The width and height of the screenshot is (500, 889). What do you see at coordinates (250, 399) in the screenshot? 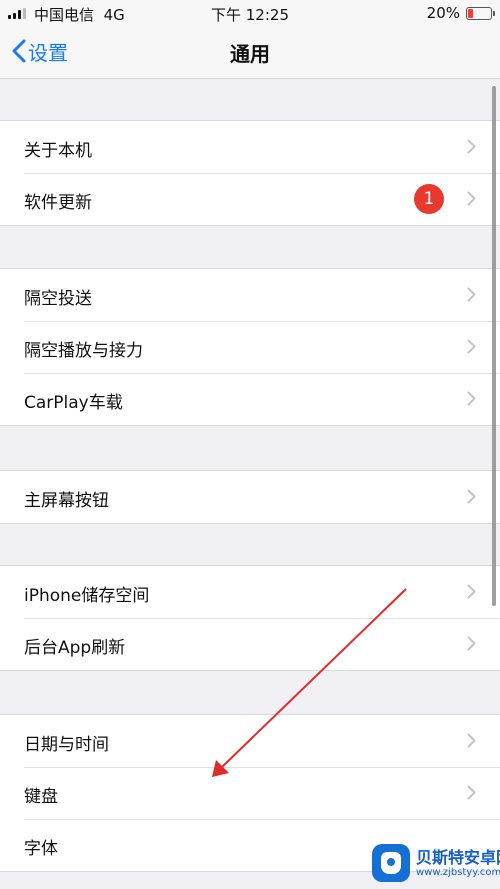
I see `row-carplay: CarPlay车载` at bounding box center [250, 399].